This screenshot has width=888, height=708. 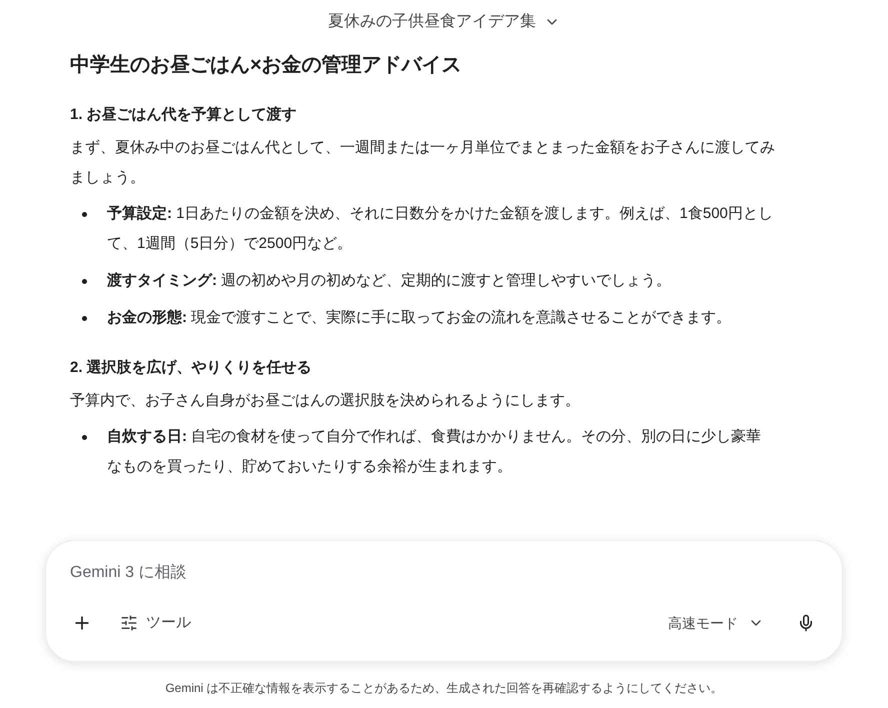 I want to click on section-heading: 2. 選択肢を広げ、やりくりを任せる, so click(x=191, y=368).